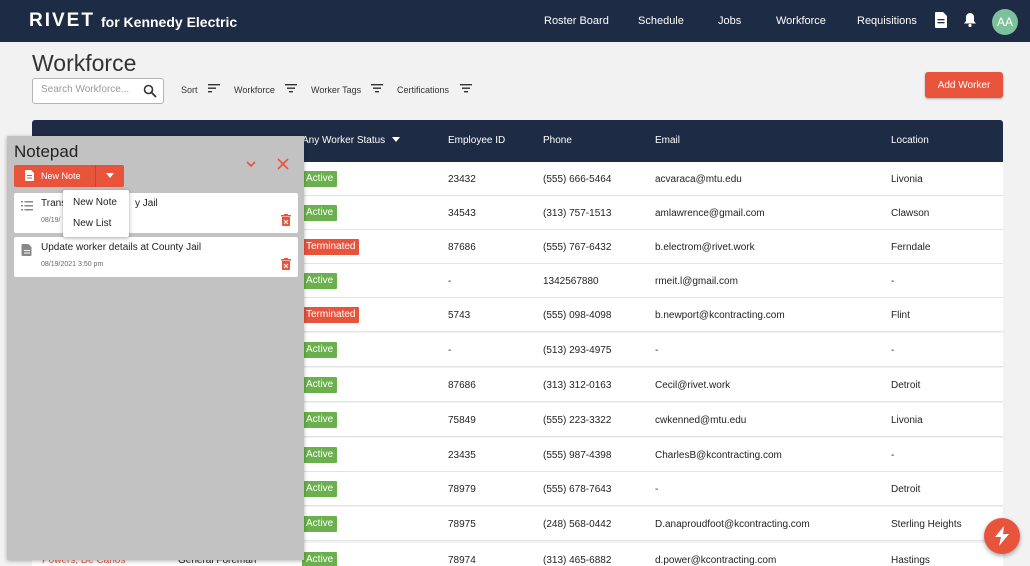  Describe the element at coordinates (720, 315) in the screenshot. I see `email: b.newport@kcontracting.com` at that location.